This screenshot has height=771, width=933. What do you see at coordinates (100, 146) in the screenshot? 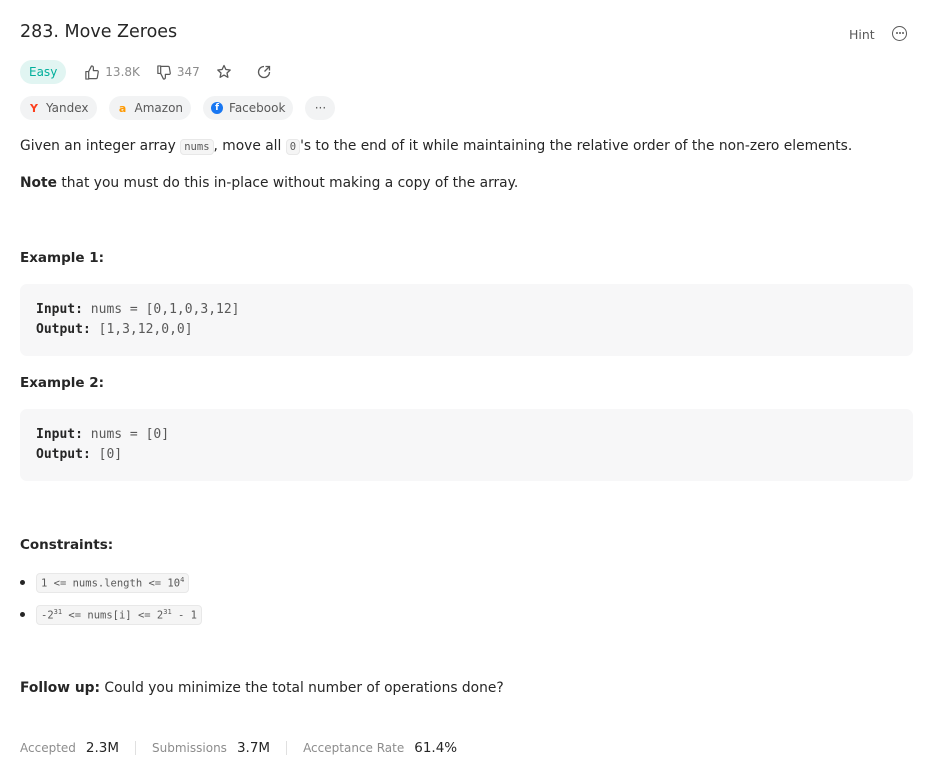
I see `description-text: Given an integer array` at bounding box center [100, 146].